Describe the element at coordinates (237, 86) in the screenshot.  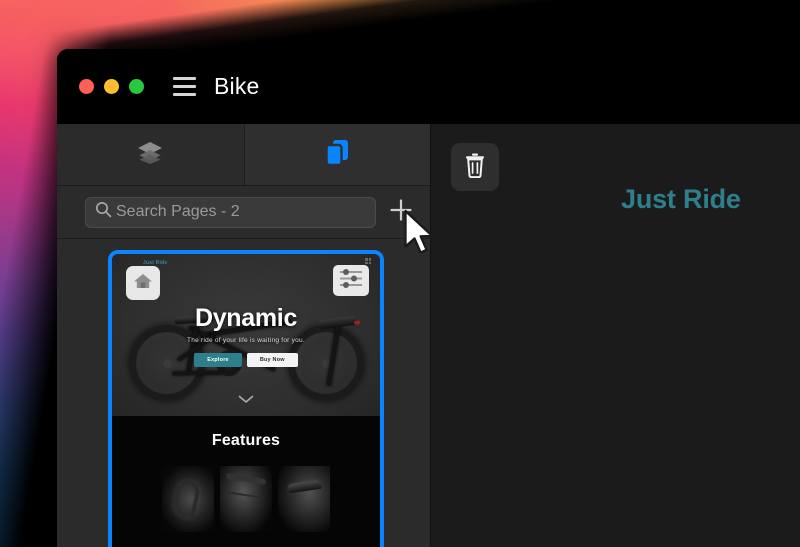
I see `window-title: Bike` at that location.